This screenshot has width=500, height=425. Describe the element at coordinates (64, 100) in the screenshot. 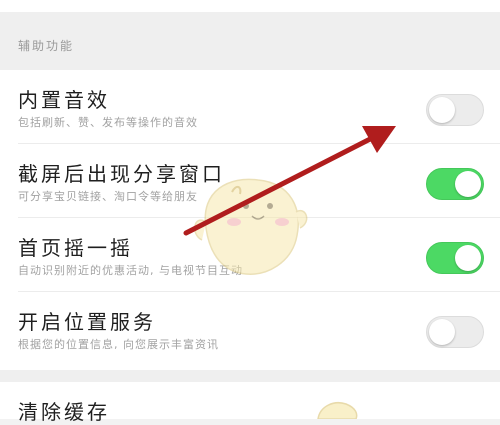

I see `setting-title: 内置音效` at that location.